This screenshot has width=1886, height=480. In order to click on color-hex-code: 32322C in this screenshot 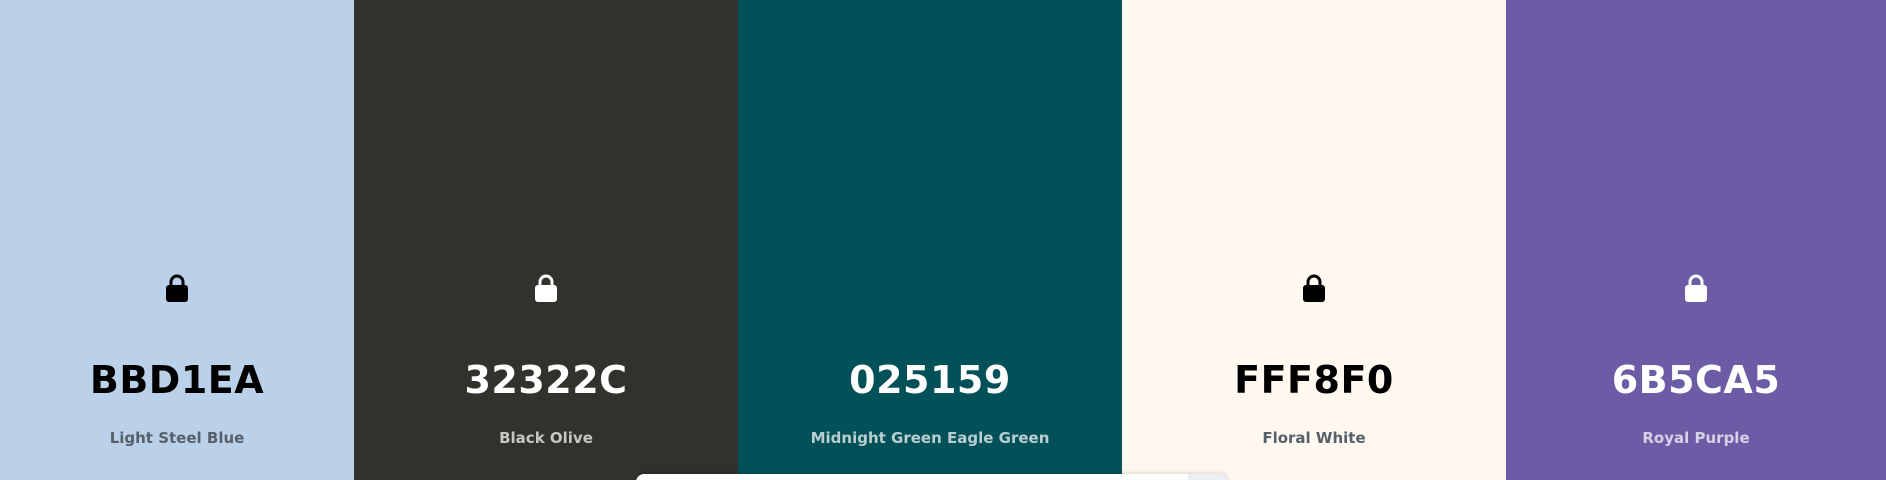, I will do `click(546, 380)`.